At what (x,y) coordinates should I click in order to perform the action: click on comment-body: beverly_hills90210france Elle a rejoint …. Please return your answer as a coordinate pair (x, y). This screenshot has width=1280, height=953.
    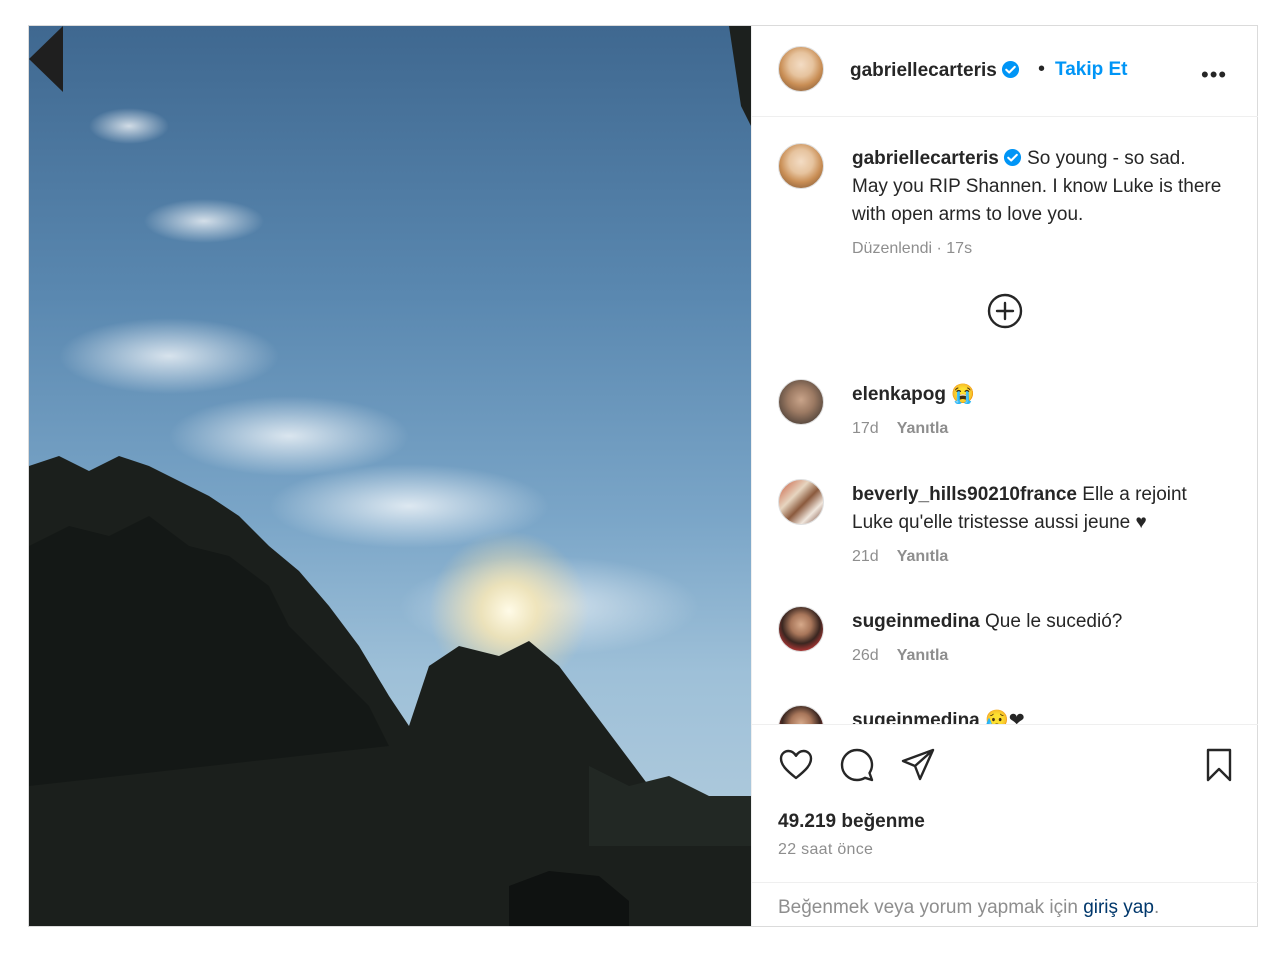
    Looking at the image, I should click on (1037, 526).